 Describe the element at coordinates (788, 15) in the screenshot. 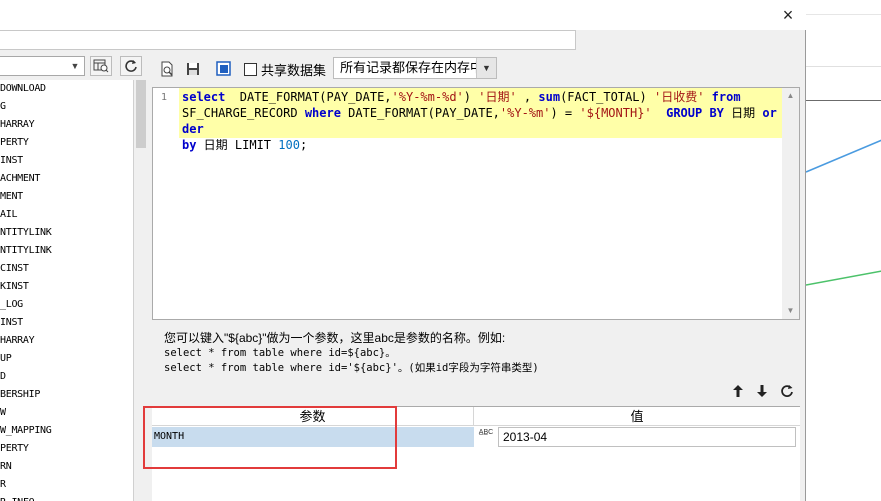

I see `close-button: ×` at that location.